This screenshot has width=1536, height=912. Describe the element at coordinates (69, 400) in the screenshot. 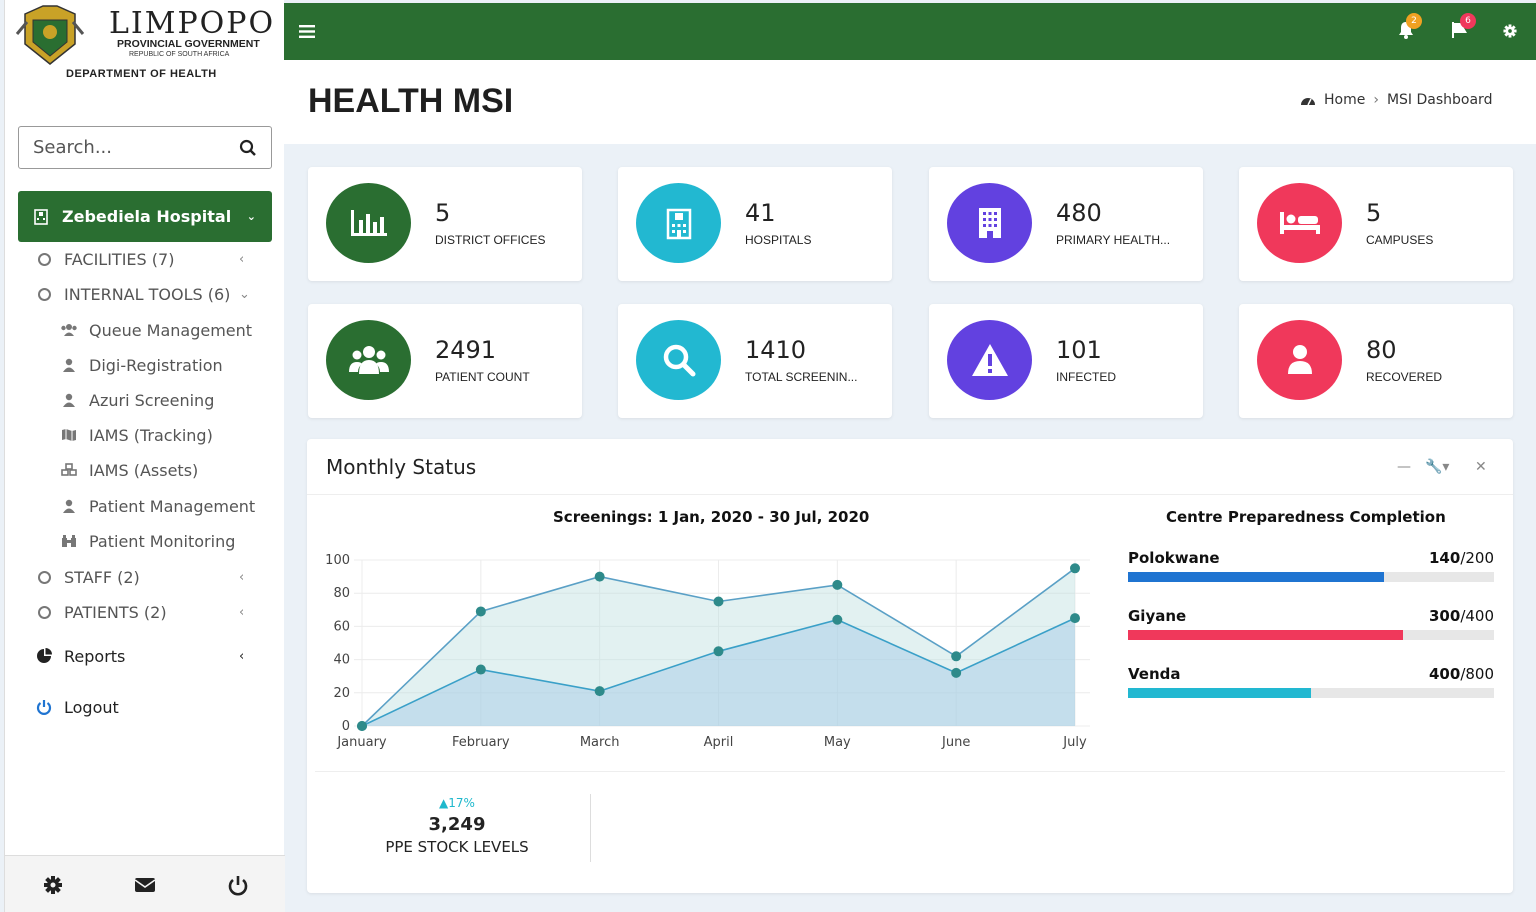

I see `user-icon` at that location.